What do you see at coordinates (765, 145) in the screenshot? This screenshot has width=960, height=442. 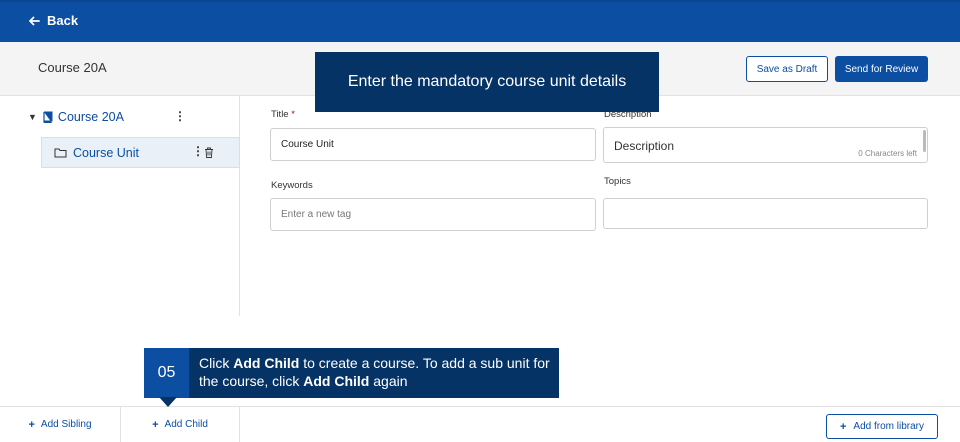 I see `description-textarea: Description 0 Characters left` at bounding box center [765, 145].